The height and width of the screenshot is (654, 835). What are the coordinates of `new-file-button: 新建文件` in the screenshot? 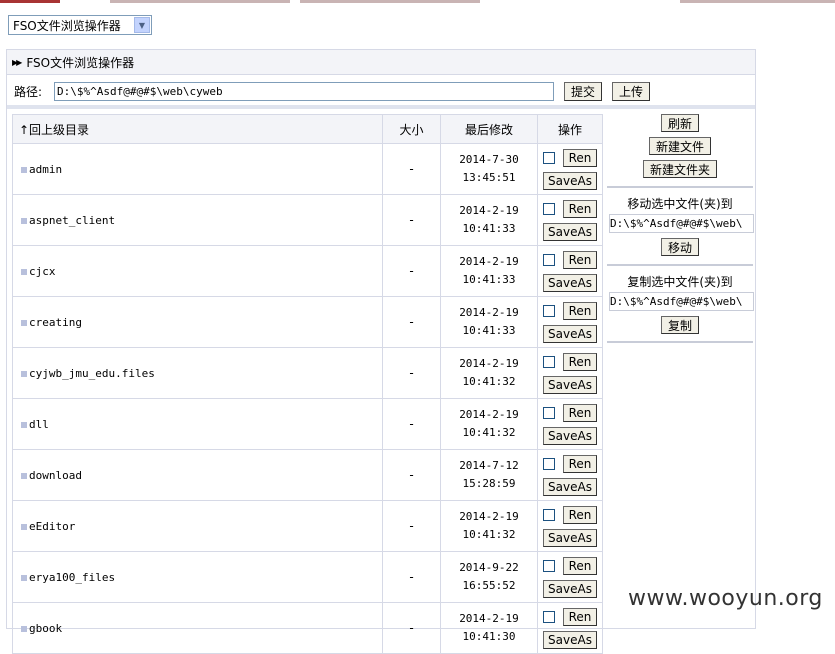 It's located at (680, 146).